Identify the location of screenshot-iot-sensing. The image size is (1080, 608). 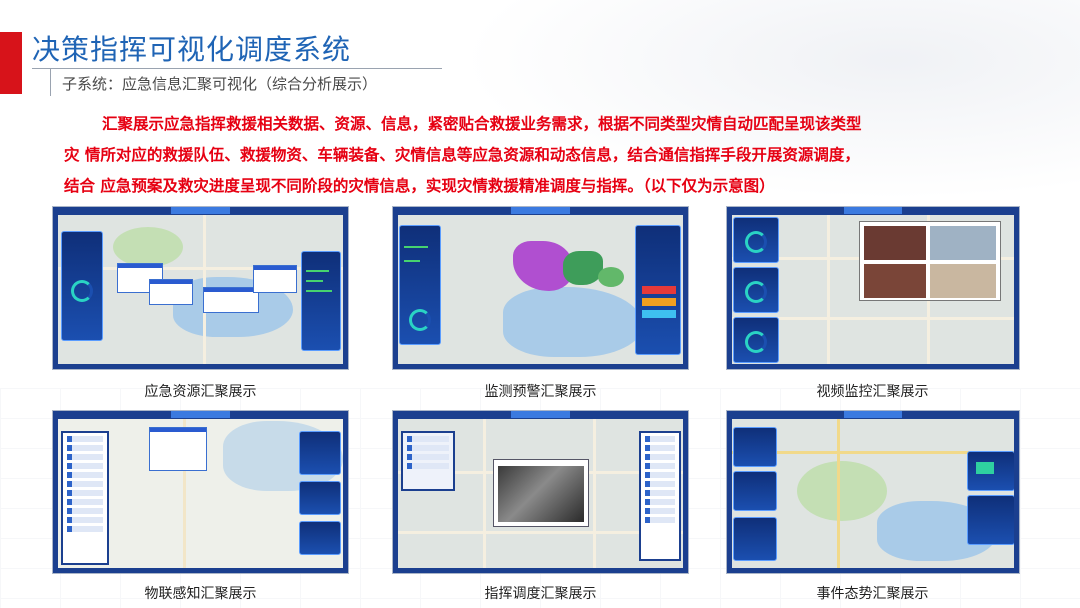
(200, 492).